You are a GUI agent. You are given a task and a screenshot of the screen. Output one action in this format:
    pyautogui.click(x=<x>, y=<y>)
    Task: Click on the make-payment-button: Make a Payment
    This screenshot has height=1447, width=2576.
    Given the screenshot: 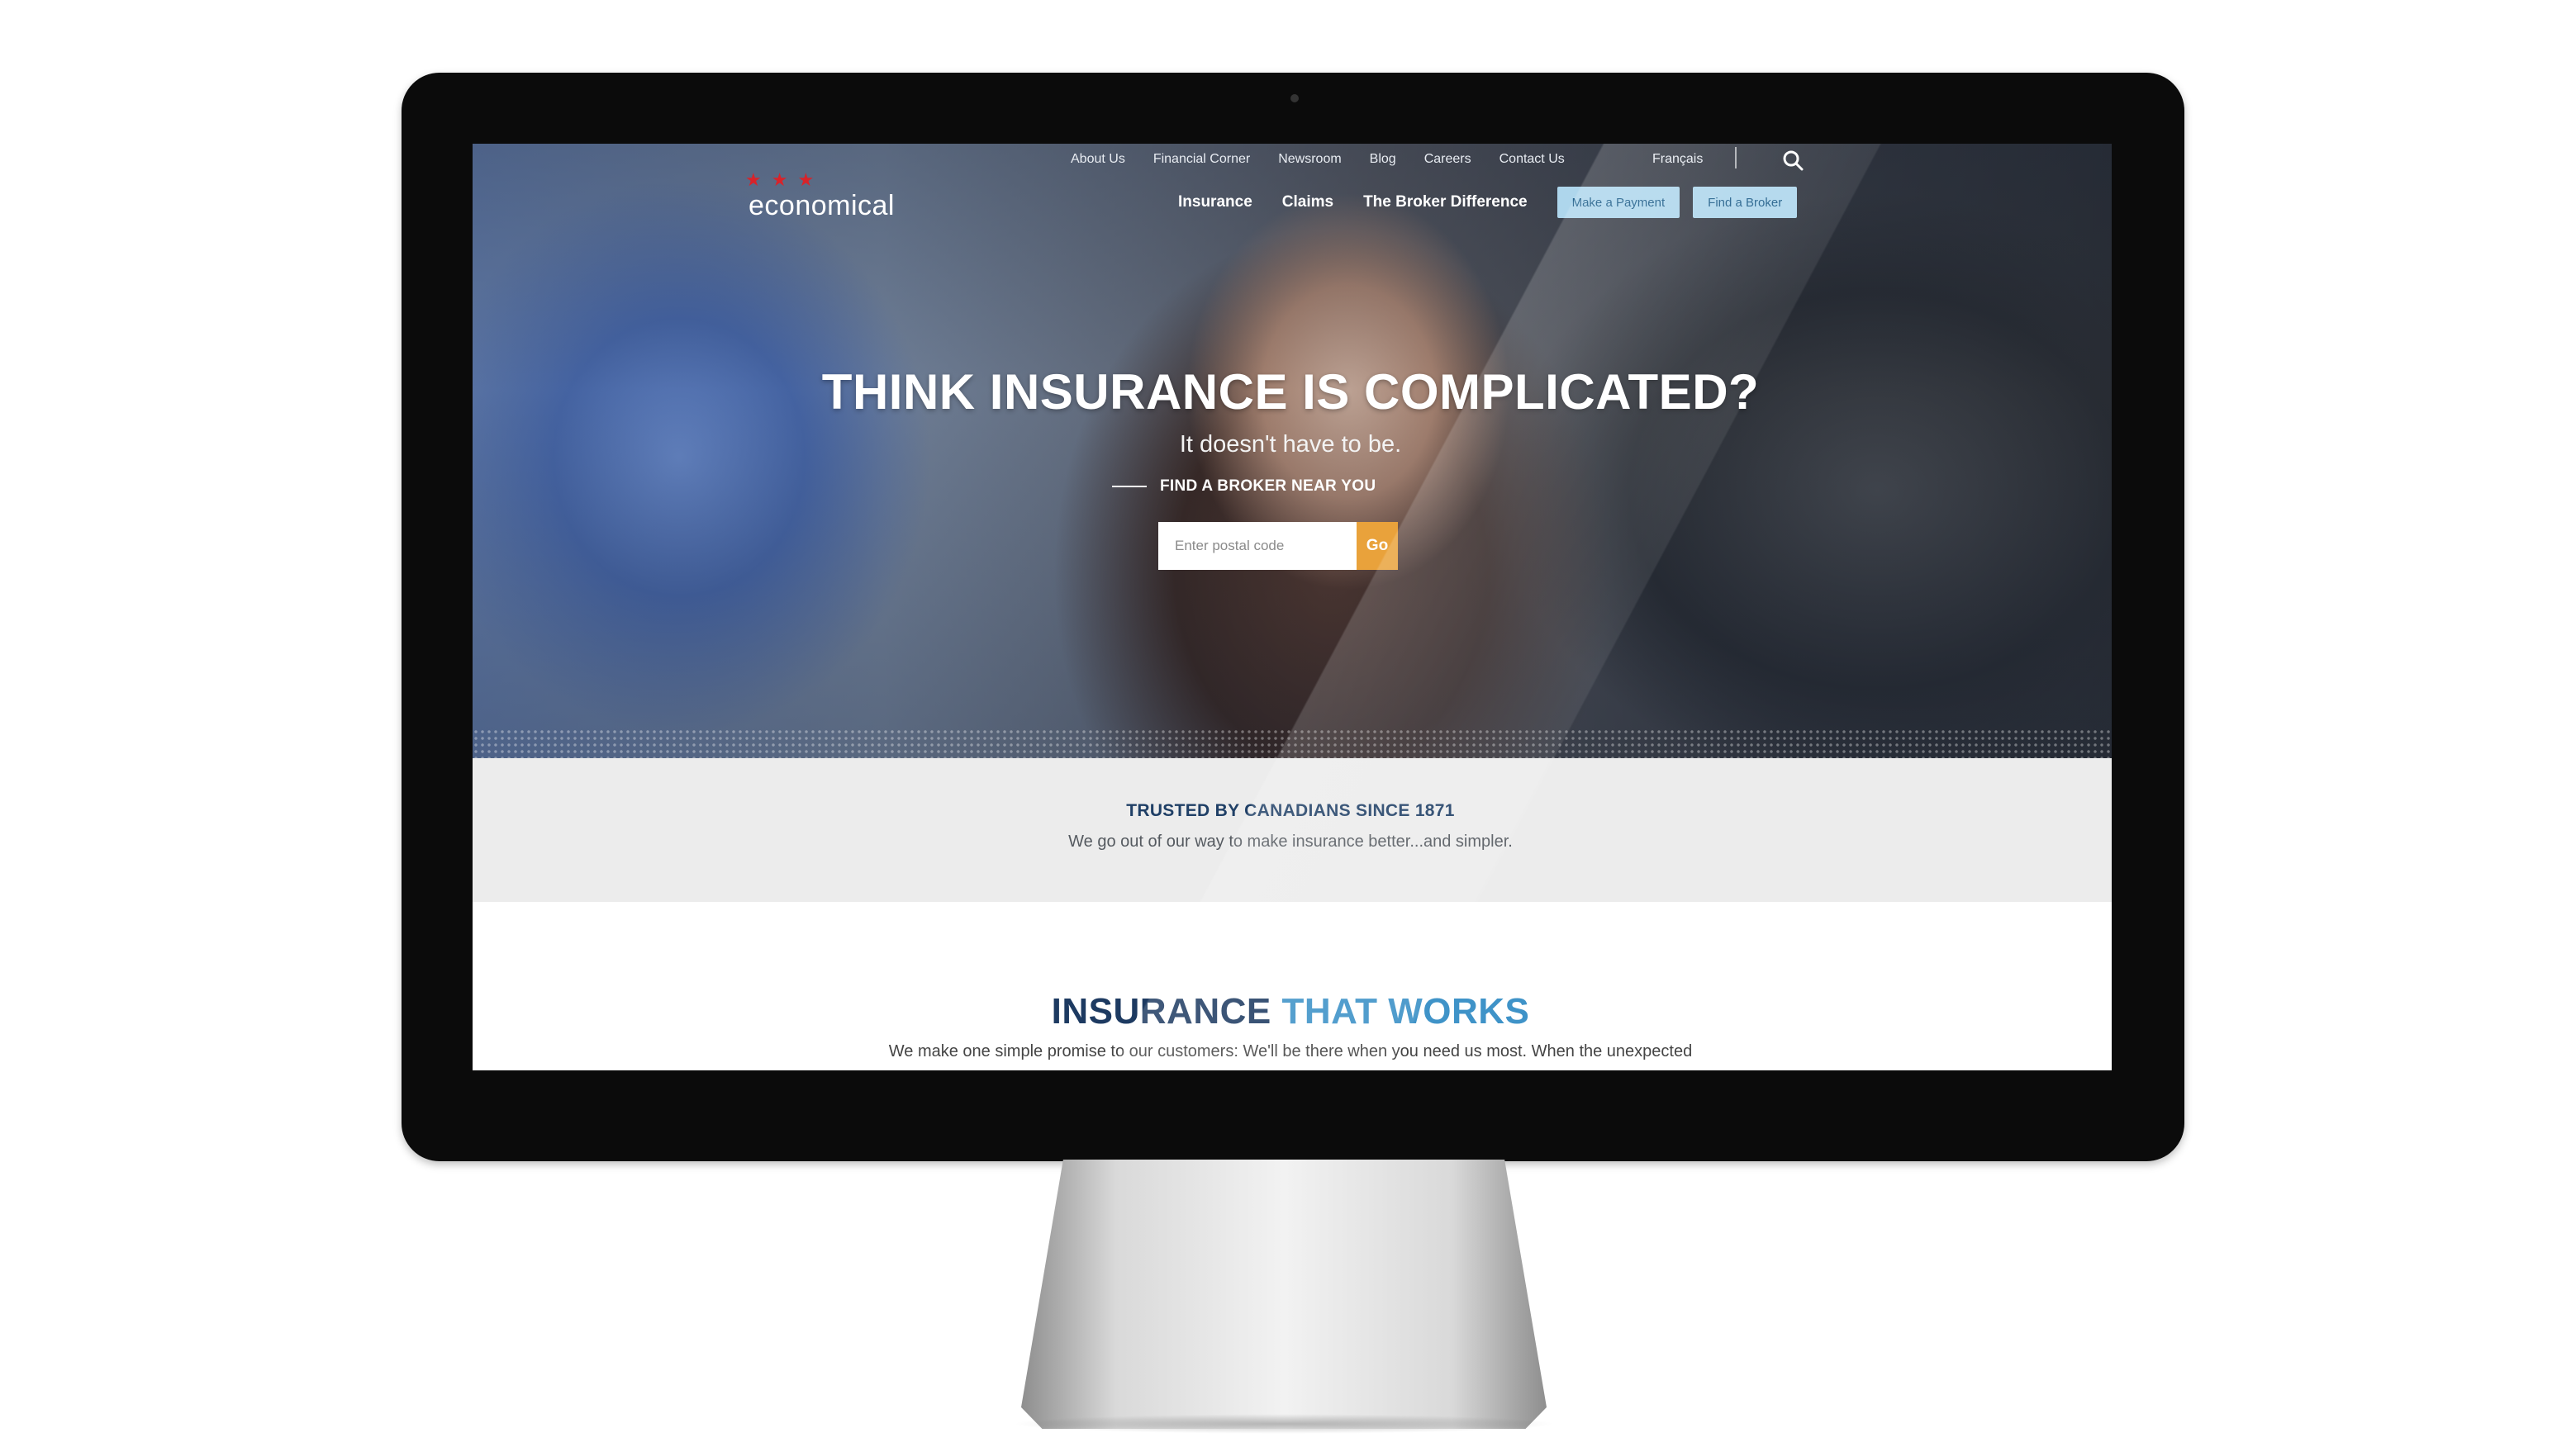 What is the action you would take?
    pyautogui.click(x=1618, y=202)
    